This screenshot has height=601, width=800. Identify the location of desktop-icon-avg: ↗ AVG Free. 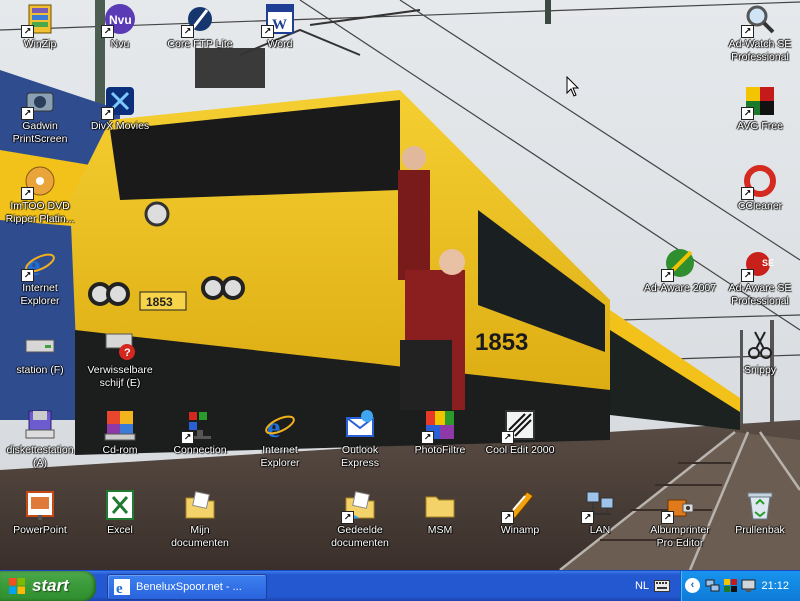
(760, 108).